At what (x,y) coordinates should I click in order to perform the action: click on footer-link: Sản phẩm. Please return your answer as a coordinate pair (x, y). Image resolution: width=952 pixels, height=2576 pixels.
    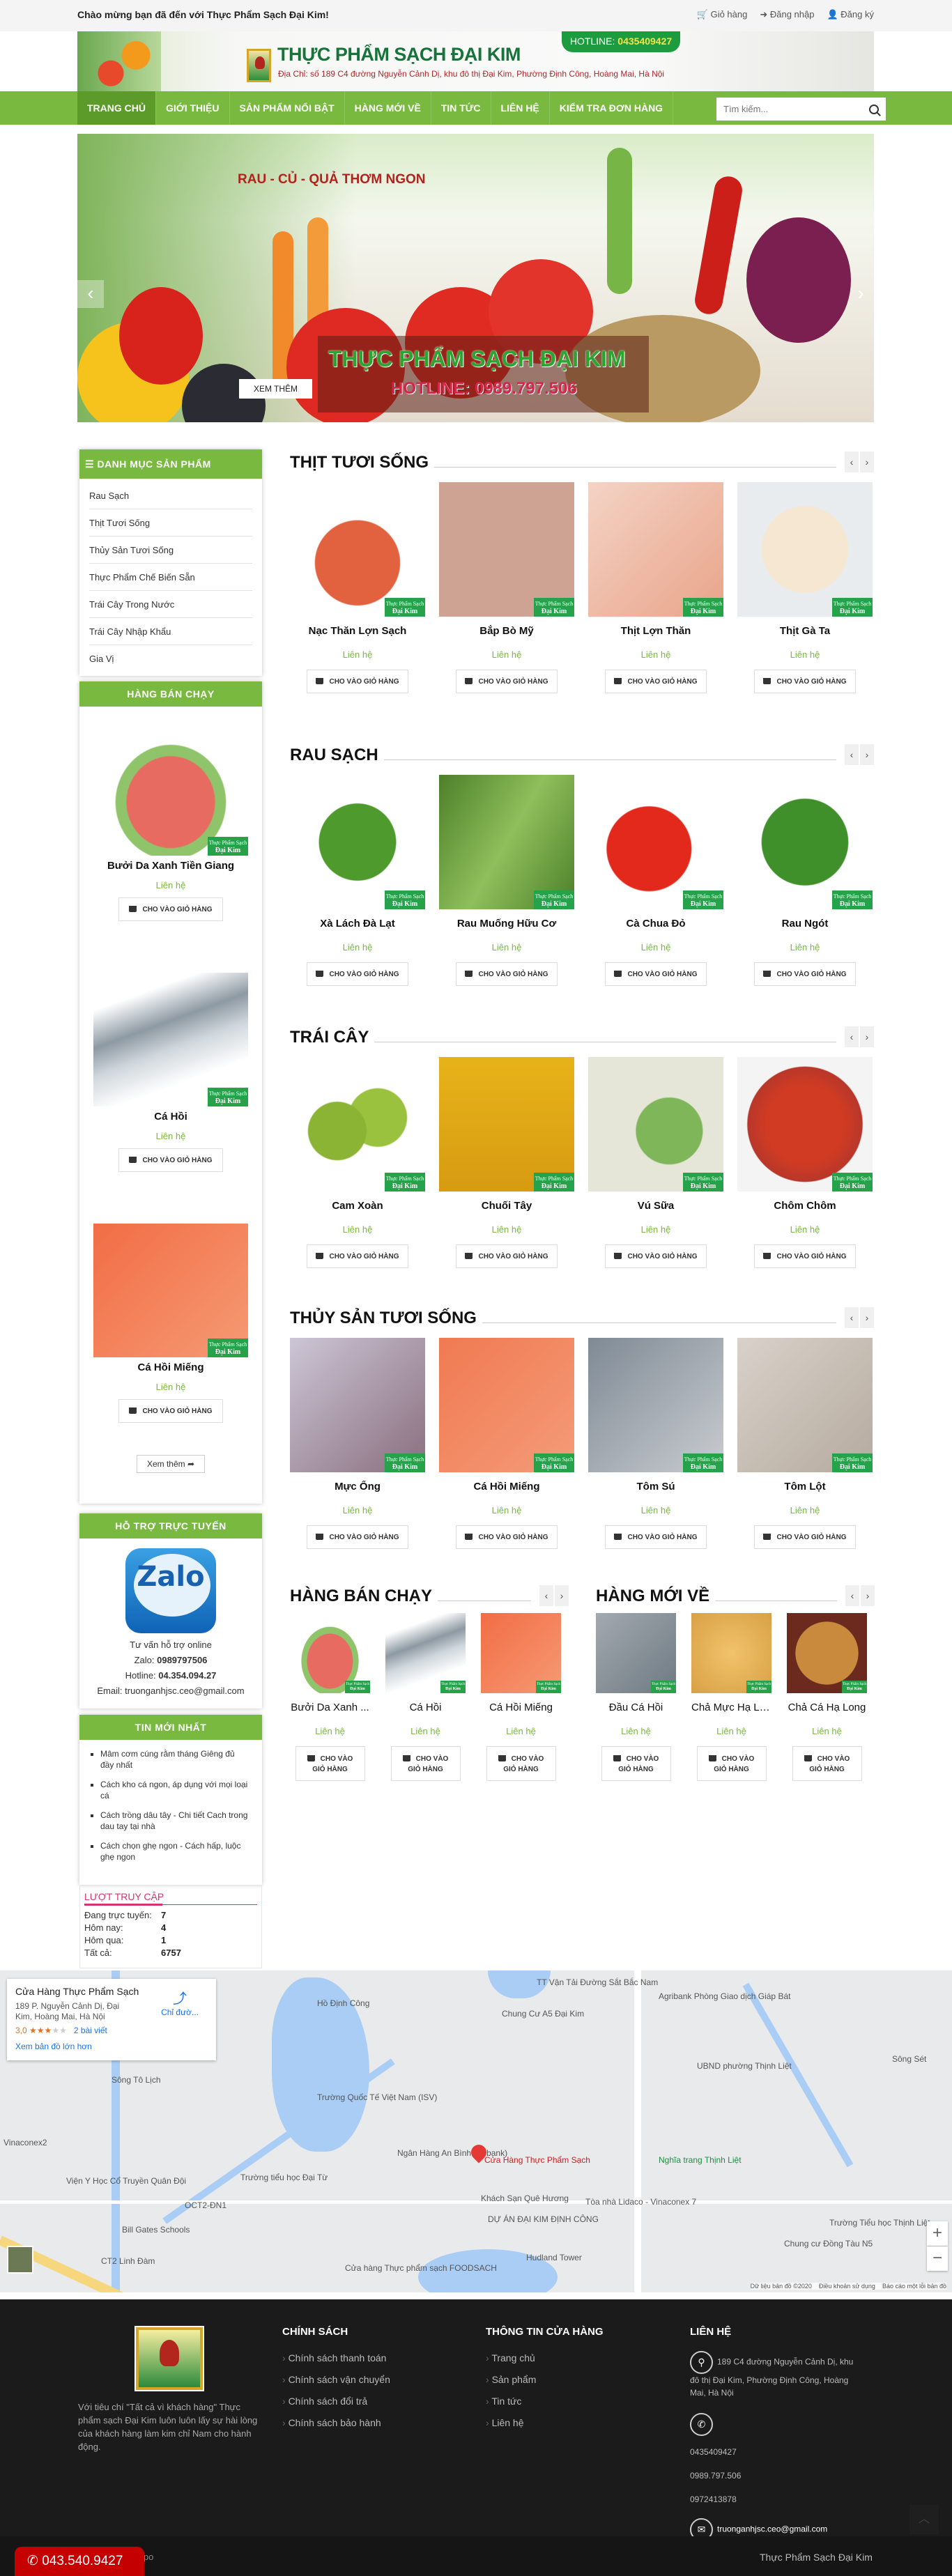
    Looking at the image, I should click on (545, 2380).